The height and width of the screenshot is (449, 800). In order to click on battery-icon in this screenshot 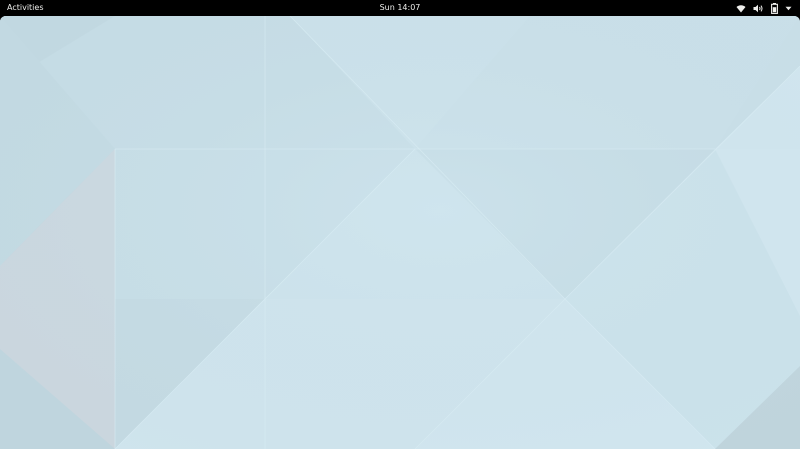, I will do `click(774, 8)`.